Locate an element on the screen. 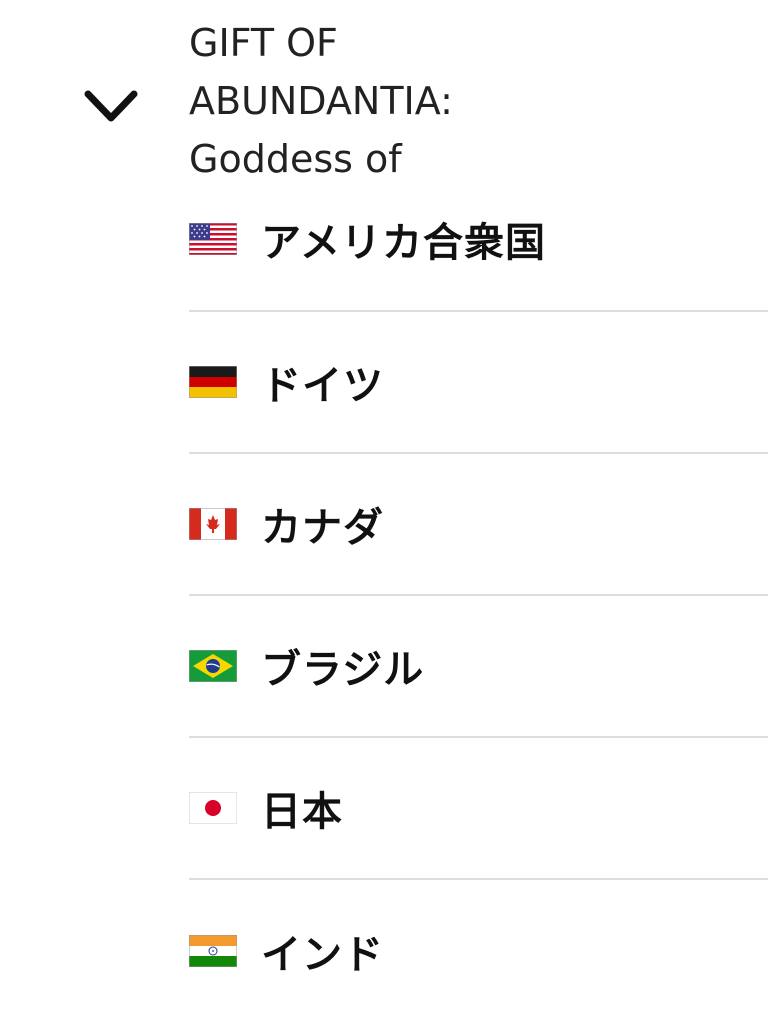 Image resolution: width=768 pixels, height=1024 pixels. country-item-canada: カナダ is located at coordinates (478, 525).